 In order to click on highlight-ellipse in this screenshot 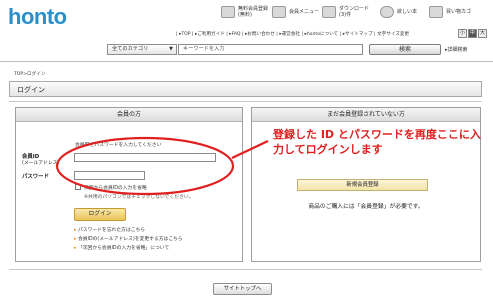, I will do `click(145, 166)`.